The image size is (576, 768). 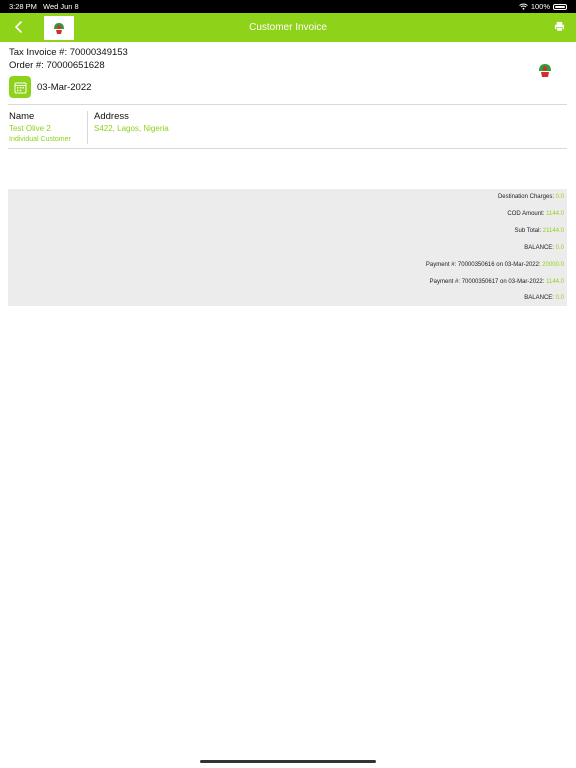 What do you see at coordinates (68, 52) in the screenshot?
I see `tax-invoice-number: Tax Invoice #: 70000349153` at bounding box center [68, 52].